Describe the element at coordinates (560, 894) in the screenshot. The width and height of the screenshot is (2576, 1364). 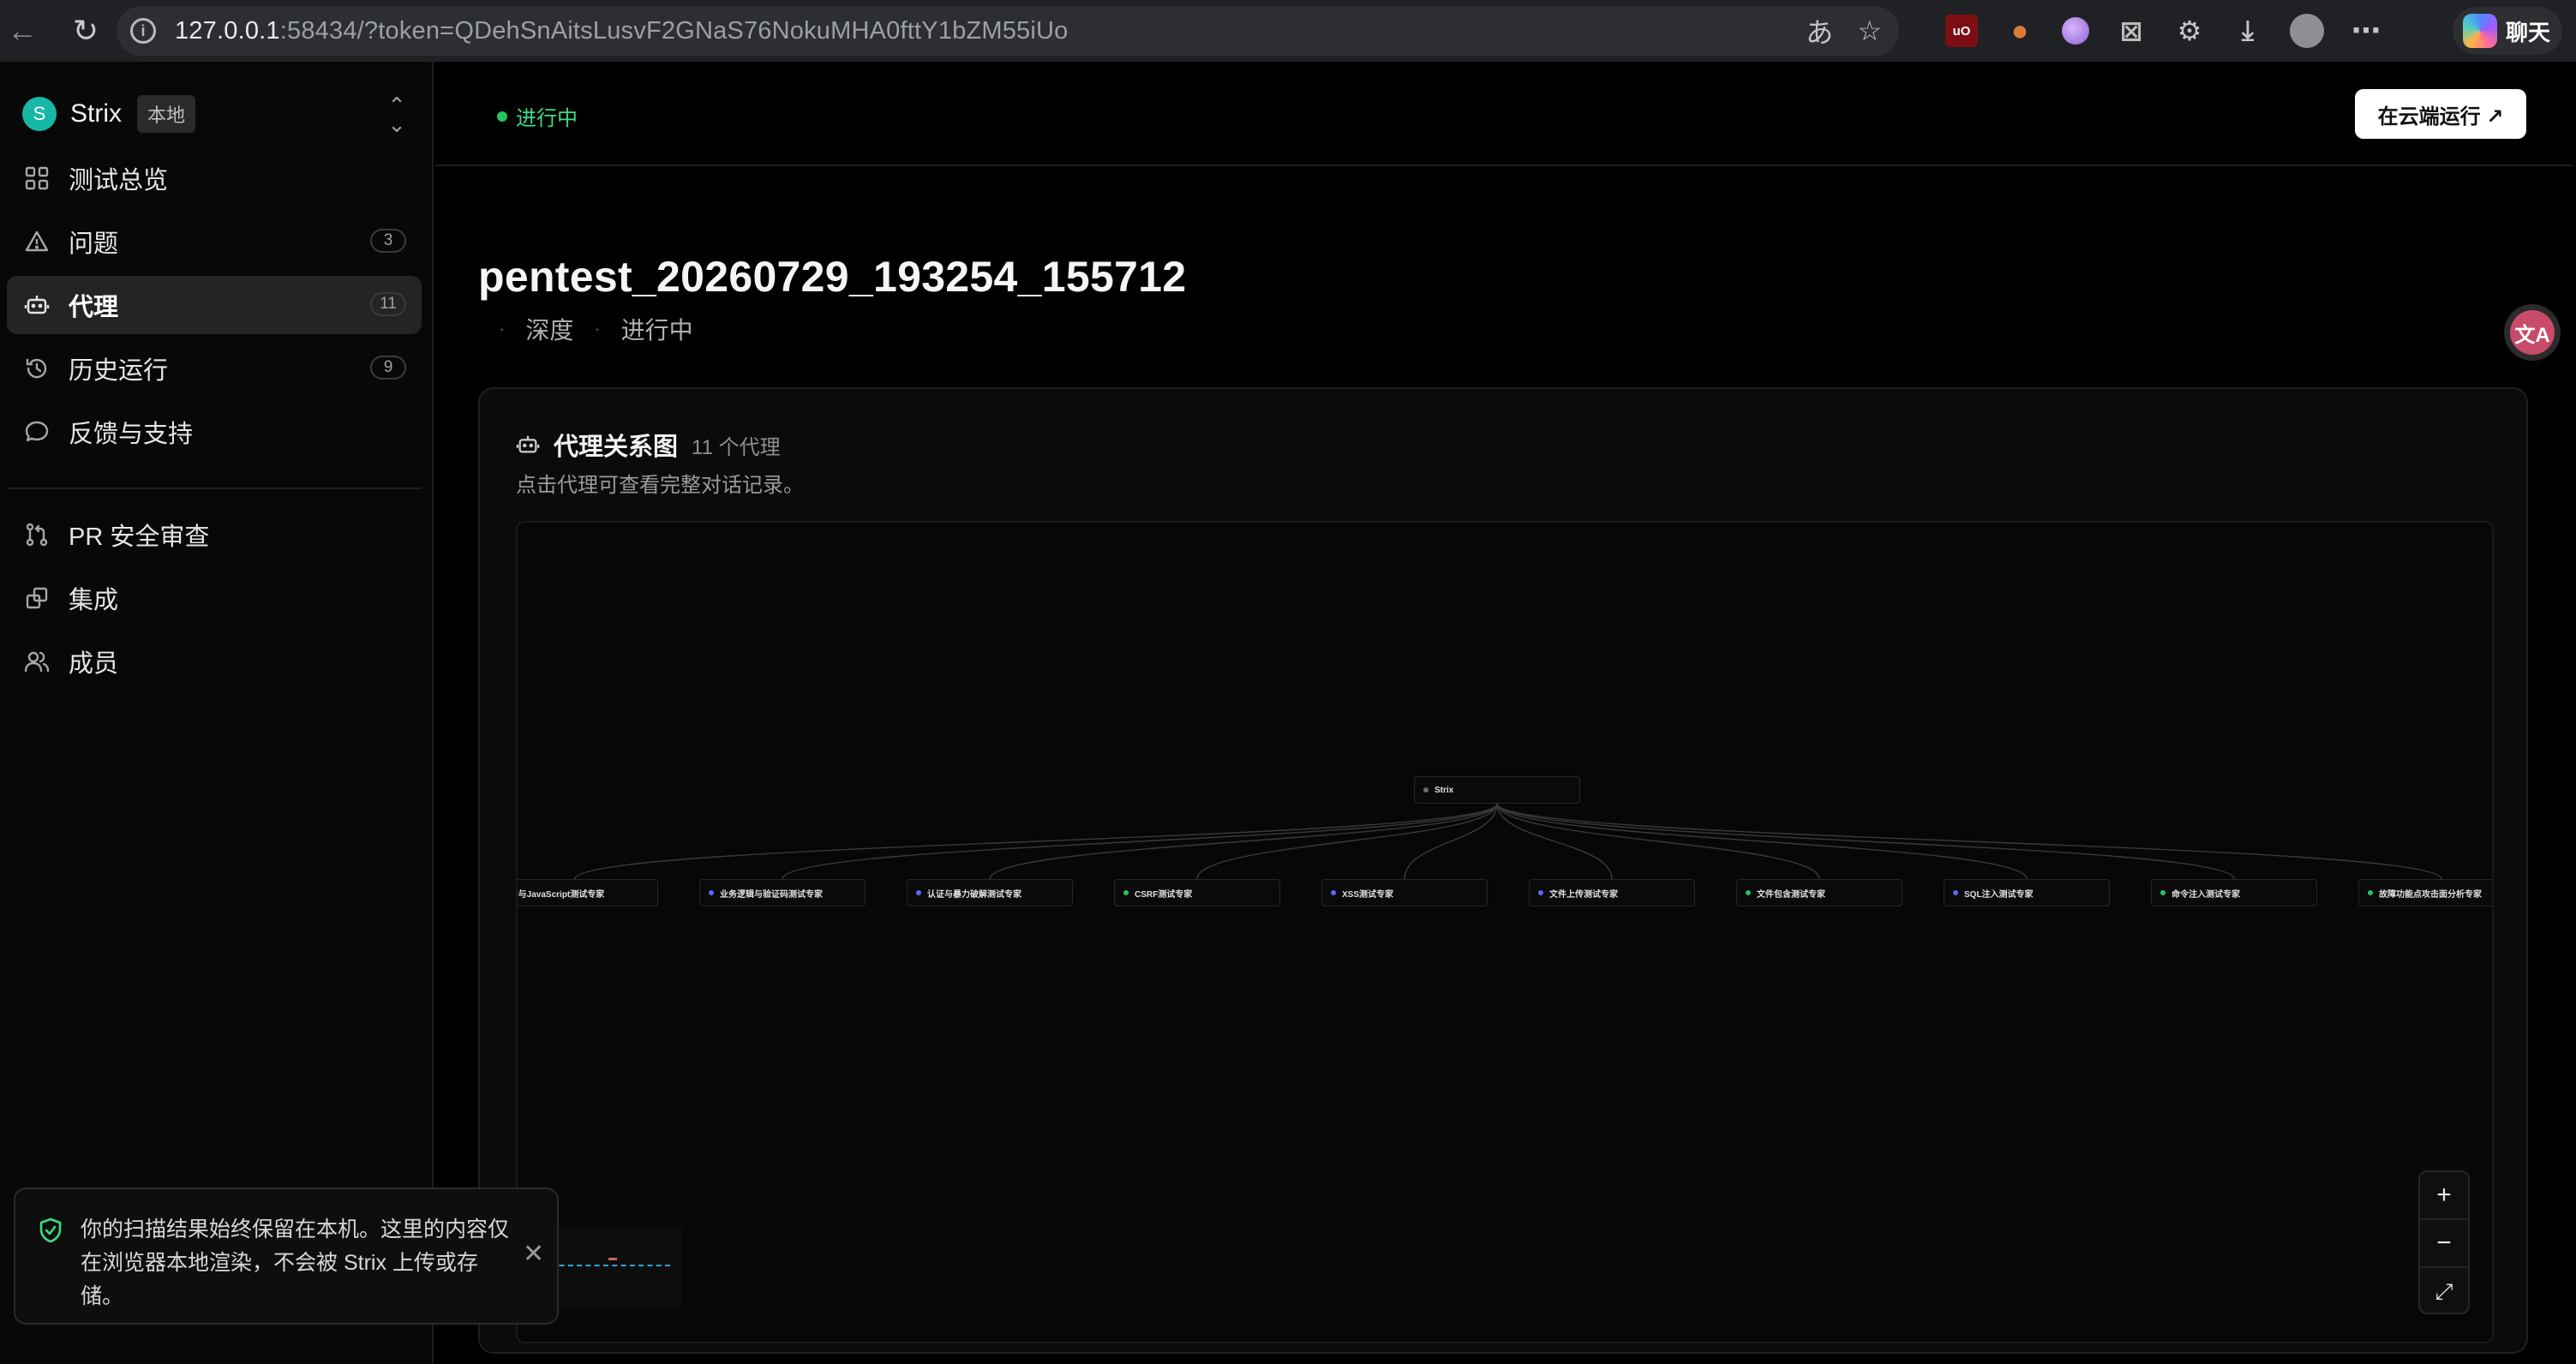
I see `node-label: P与JavaScript测试专家` at that location.